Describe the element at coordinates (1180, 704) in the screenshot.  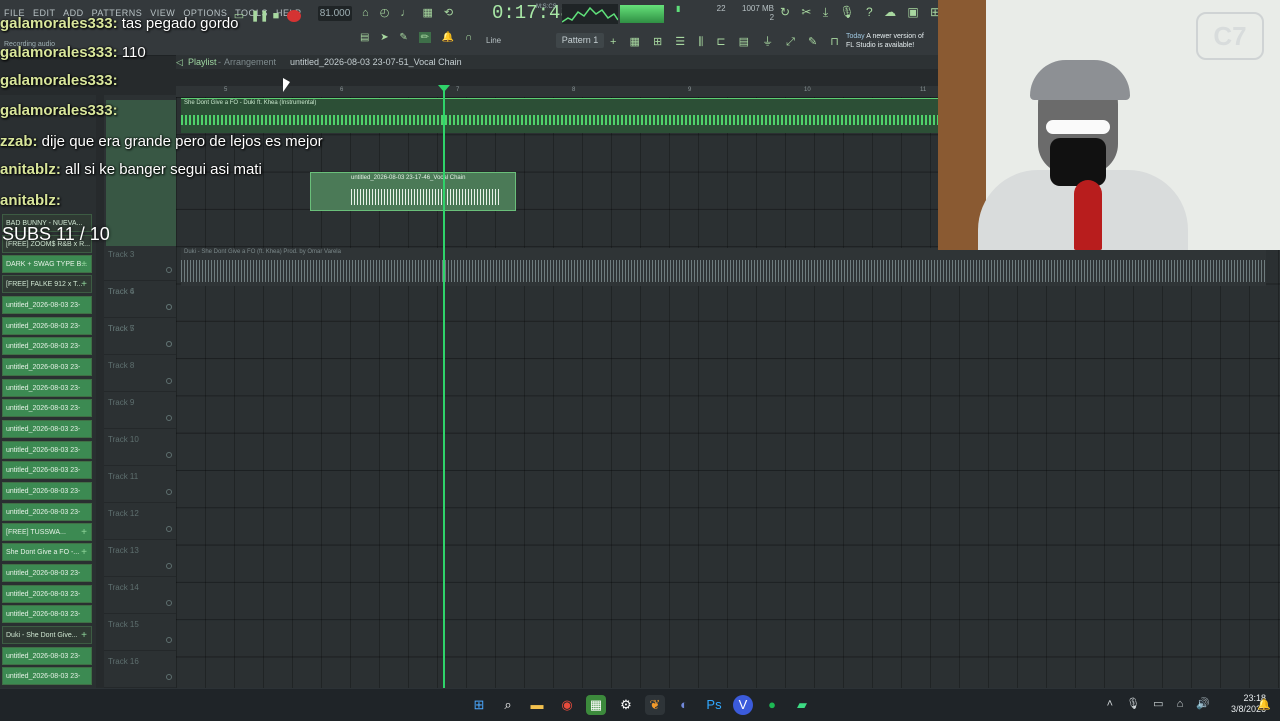
I see `tray-network-icon: ⌂` at that location.